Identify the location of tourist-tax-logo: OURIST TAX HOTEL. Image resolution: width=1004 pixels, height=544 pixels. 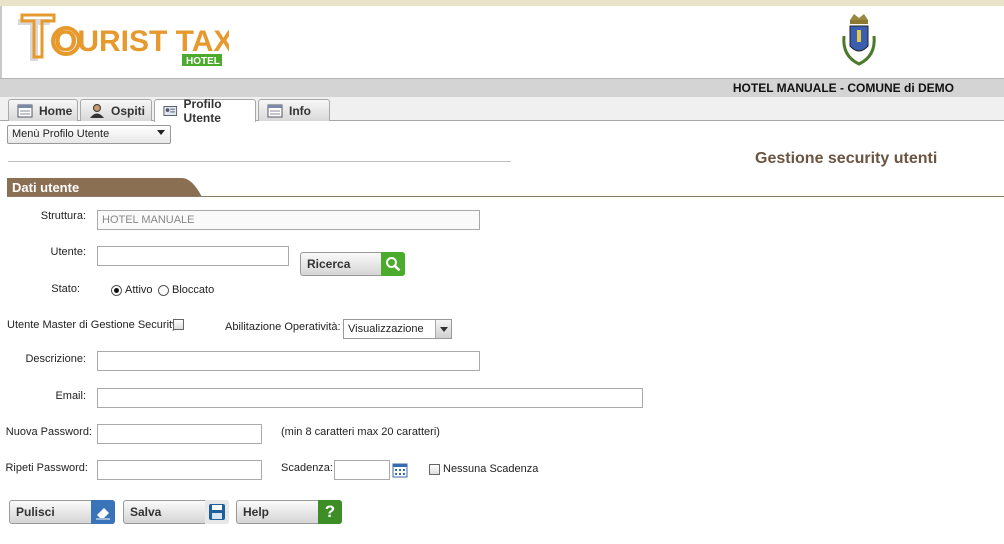
(123, 40).